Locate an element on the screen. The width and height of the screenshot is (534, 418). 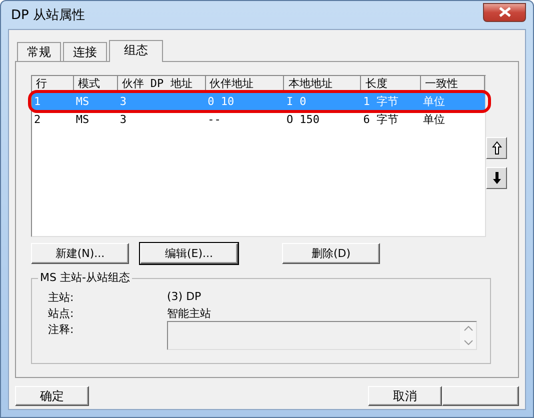
field-value: 智能主站 is located at coordinates (189, 314).